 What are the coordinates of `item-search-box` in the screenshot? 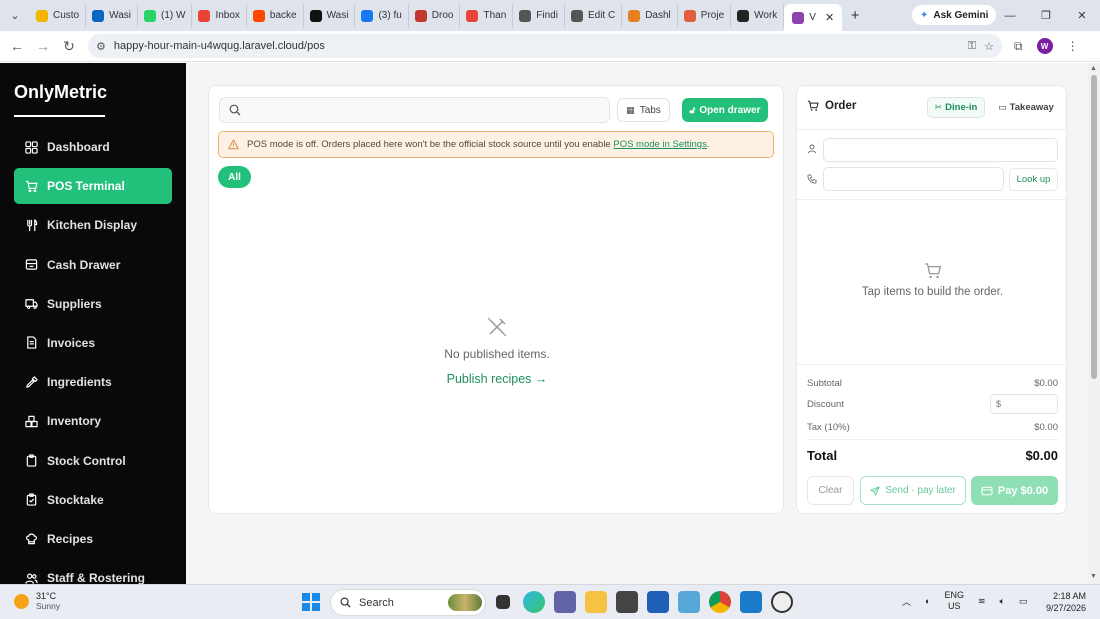 It's located at (414, 110).